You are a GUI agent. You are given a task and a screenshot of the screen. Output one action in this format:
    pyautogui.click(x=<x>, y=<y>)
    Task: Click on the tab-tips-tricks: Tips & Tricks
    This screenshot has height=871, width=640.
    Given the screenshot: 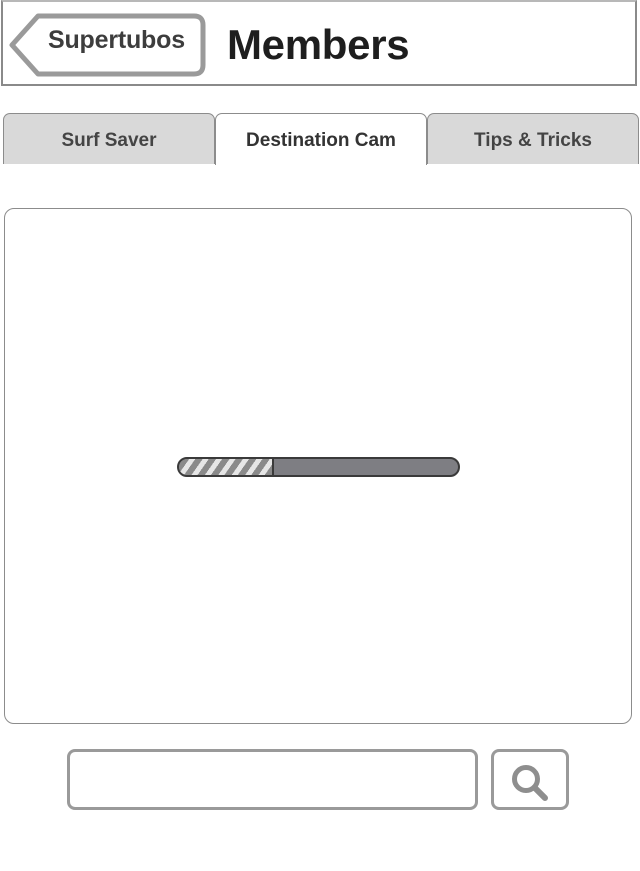 What is the action you would take?
    pyautogui.click(x=533, y=138)
    